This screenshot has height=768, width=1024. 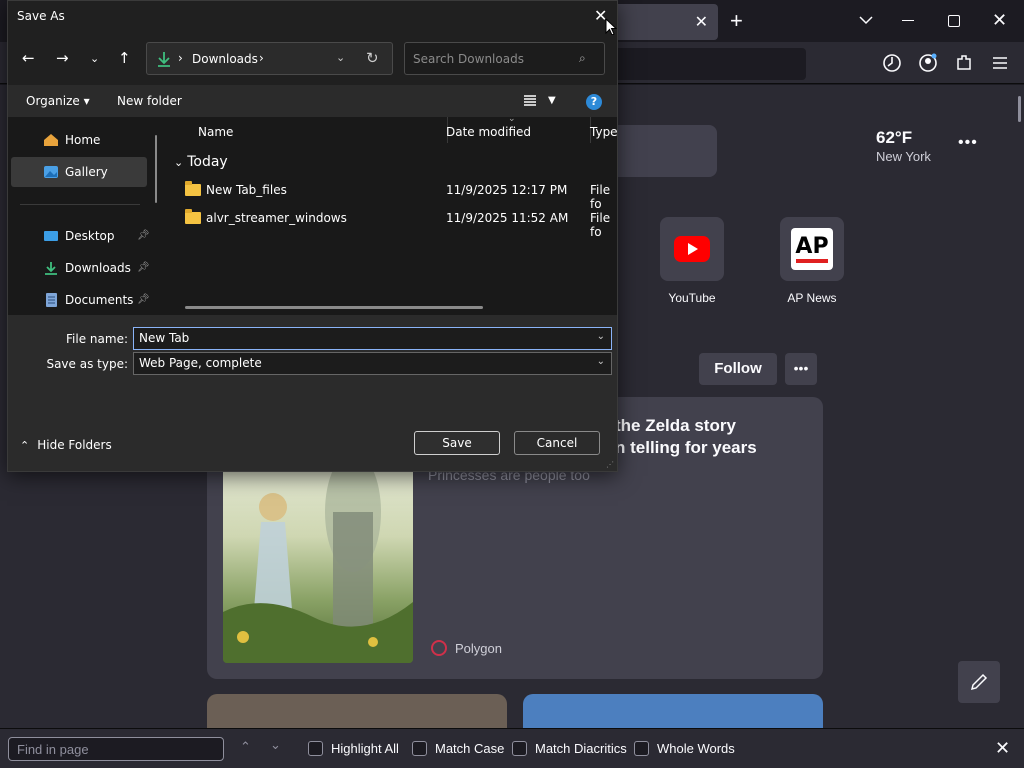 What do you see at coordinates (801, 369) in the screenshot?
I see `more-options-icon: •••` at bounding box center [801, 369].